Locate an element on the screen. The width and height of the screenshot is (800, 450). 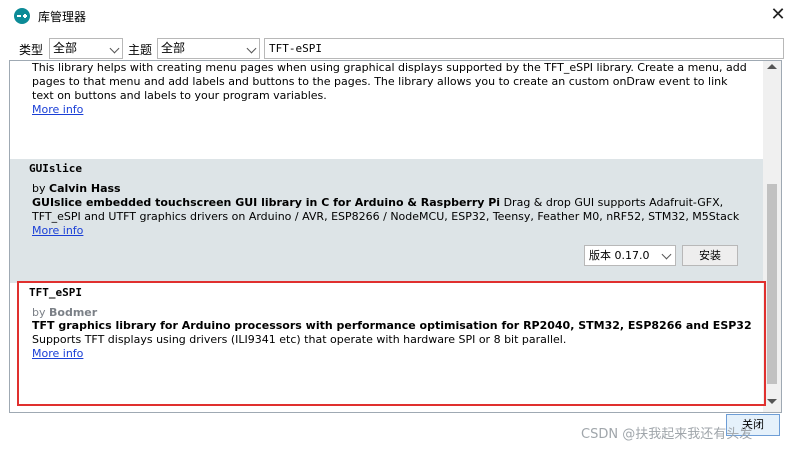
version-select: 版本 0.17.0 is located at coordinates (630, 255).